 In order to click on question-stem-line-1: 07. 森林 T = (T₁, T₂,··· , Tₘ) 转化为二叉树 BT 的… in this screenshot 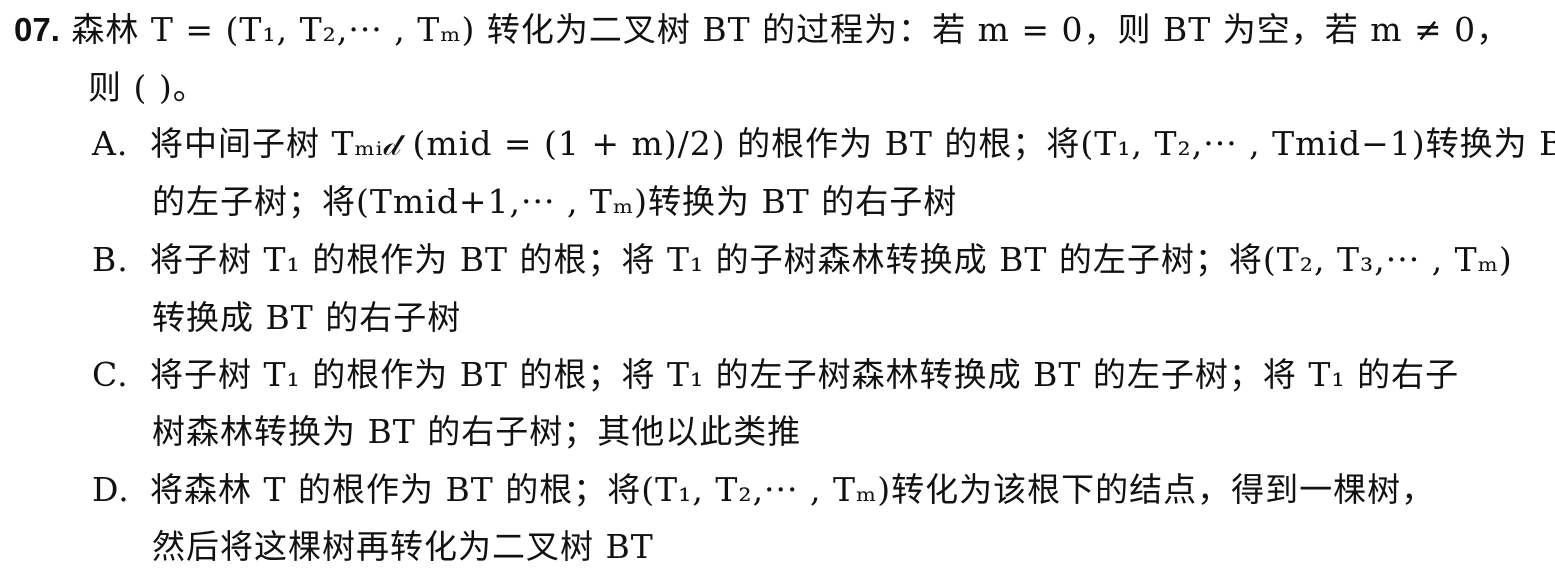, I will do `click(762, 30)`.